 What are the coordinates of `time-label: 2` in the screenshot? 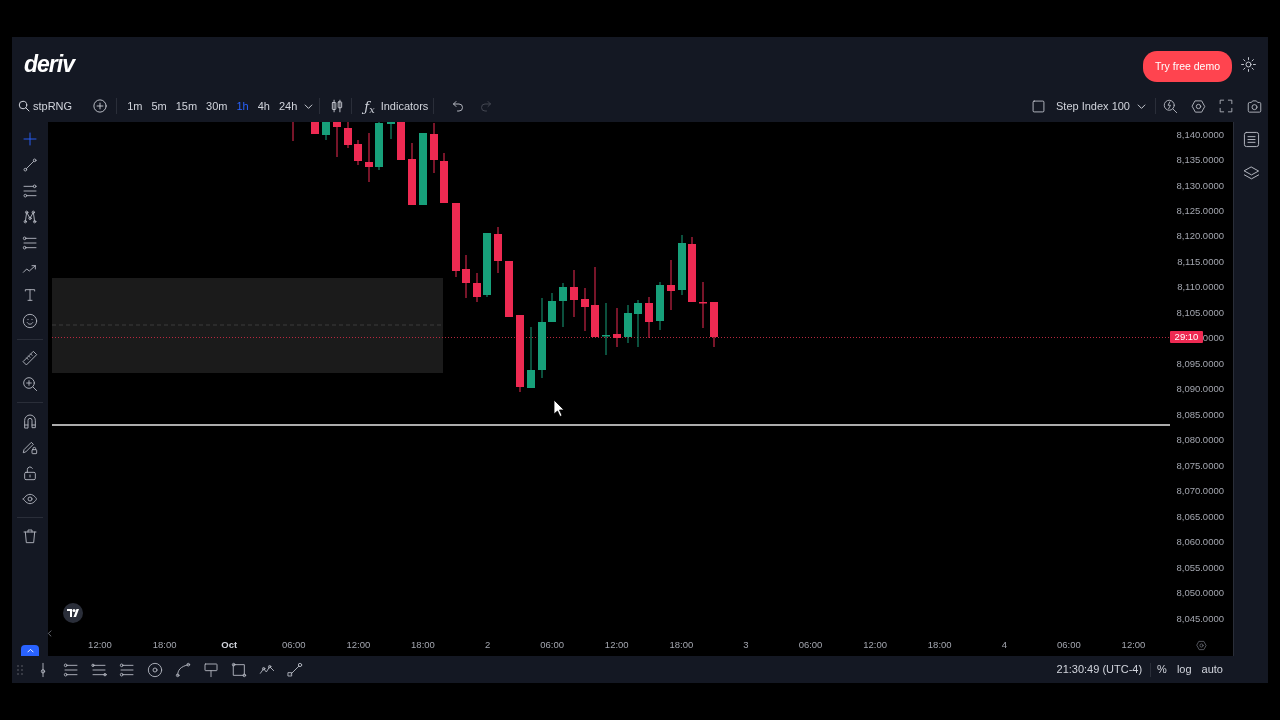 It's located at (487, 645).